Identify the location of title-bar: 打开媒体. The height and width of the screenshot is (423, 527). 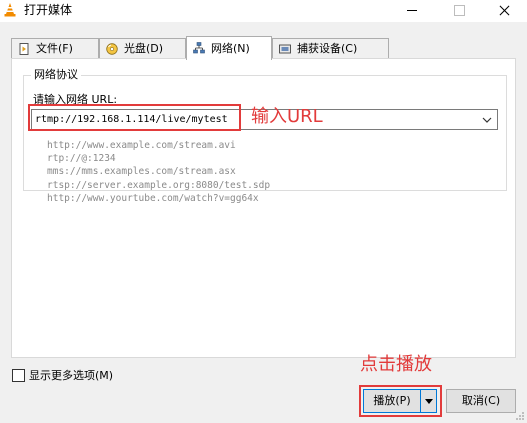
(263, 11).